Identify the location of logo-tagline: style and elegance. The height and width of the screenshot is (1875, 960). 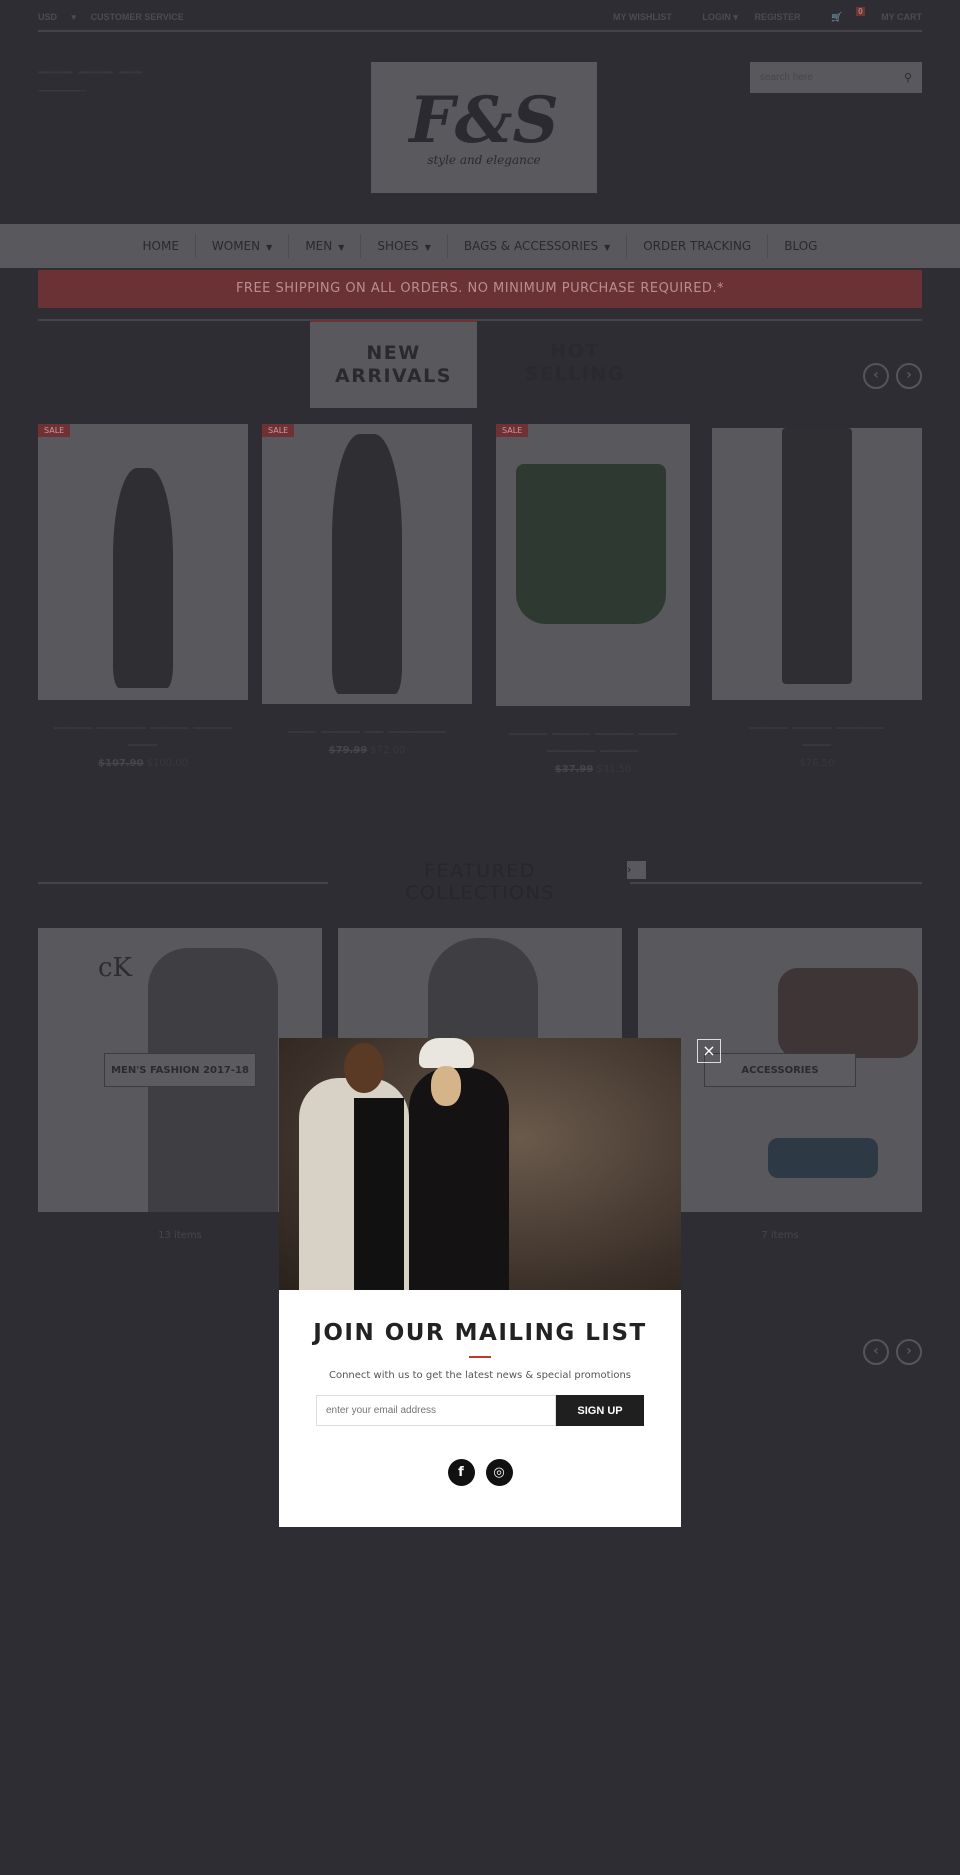
(484, 159).